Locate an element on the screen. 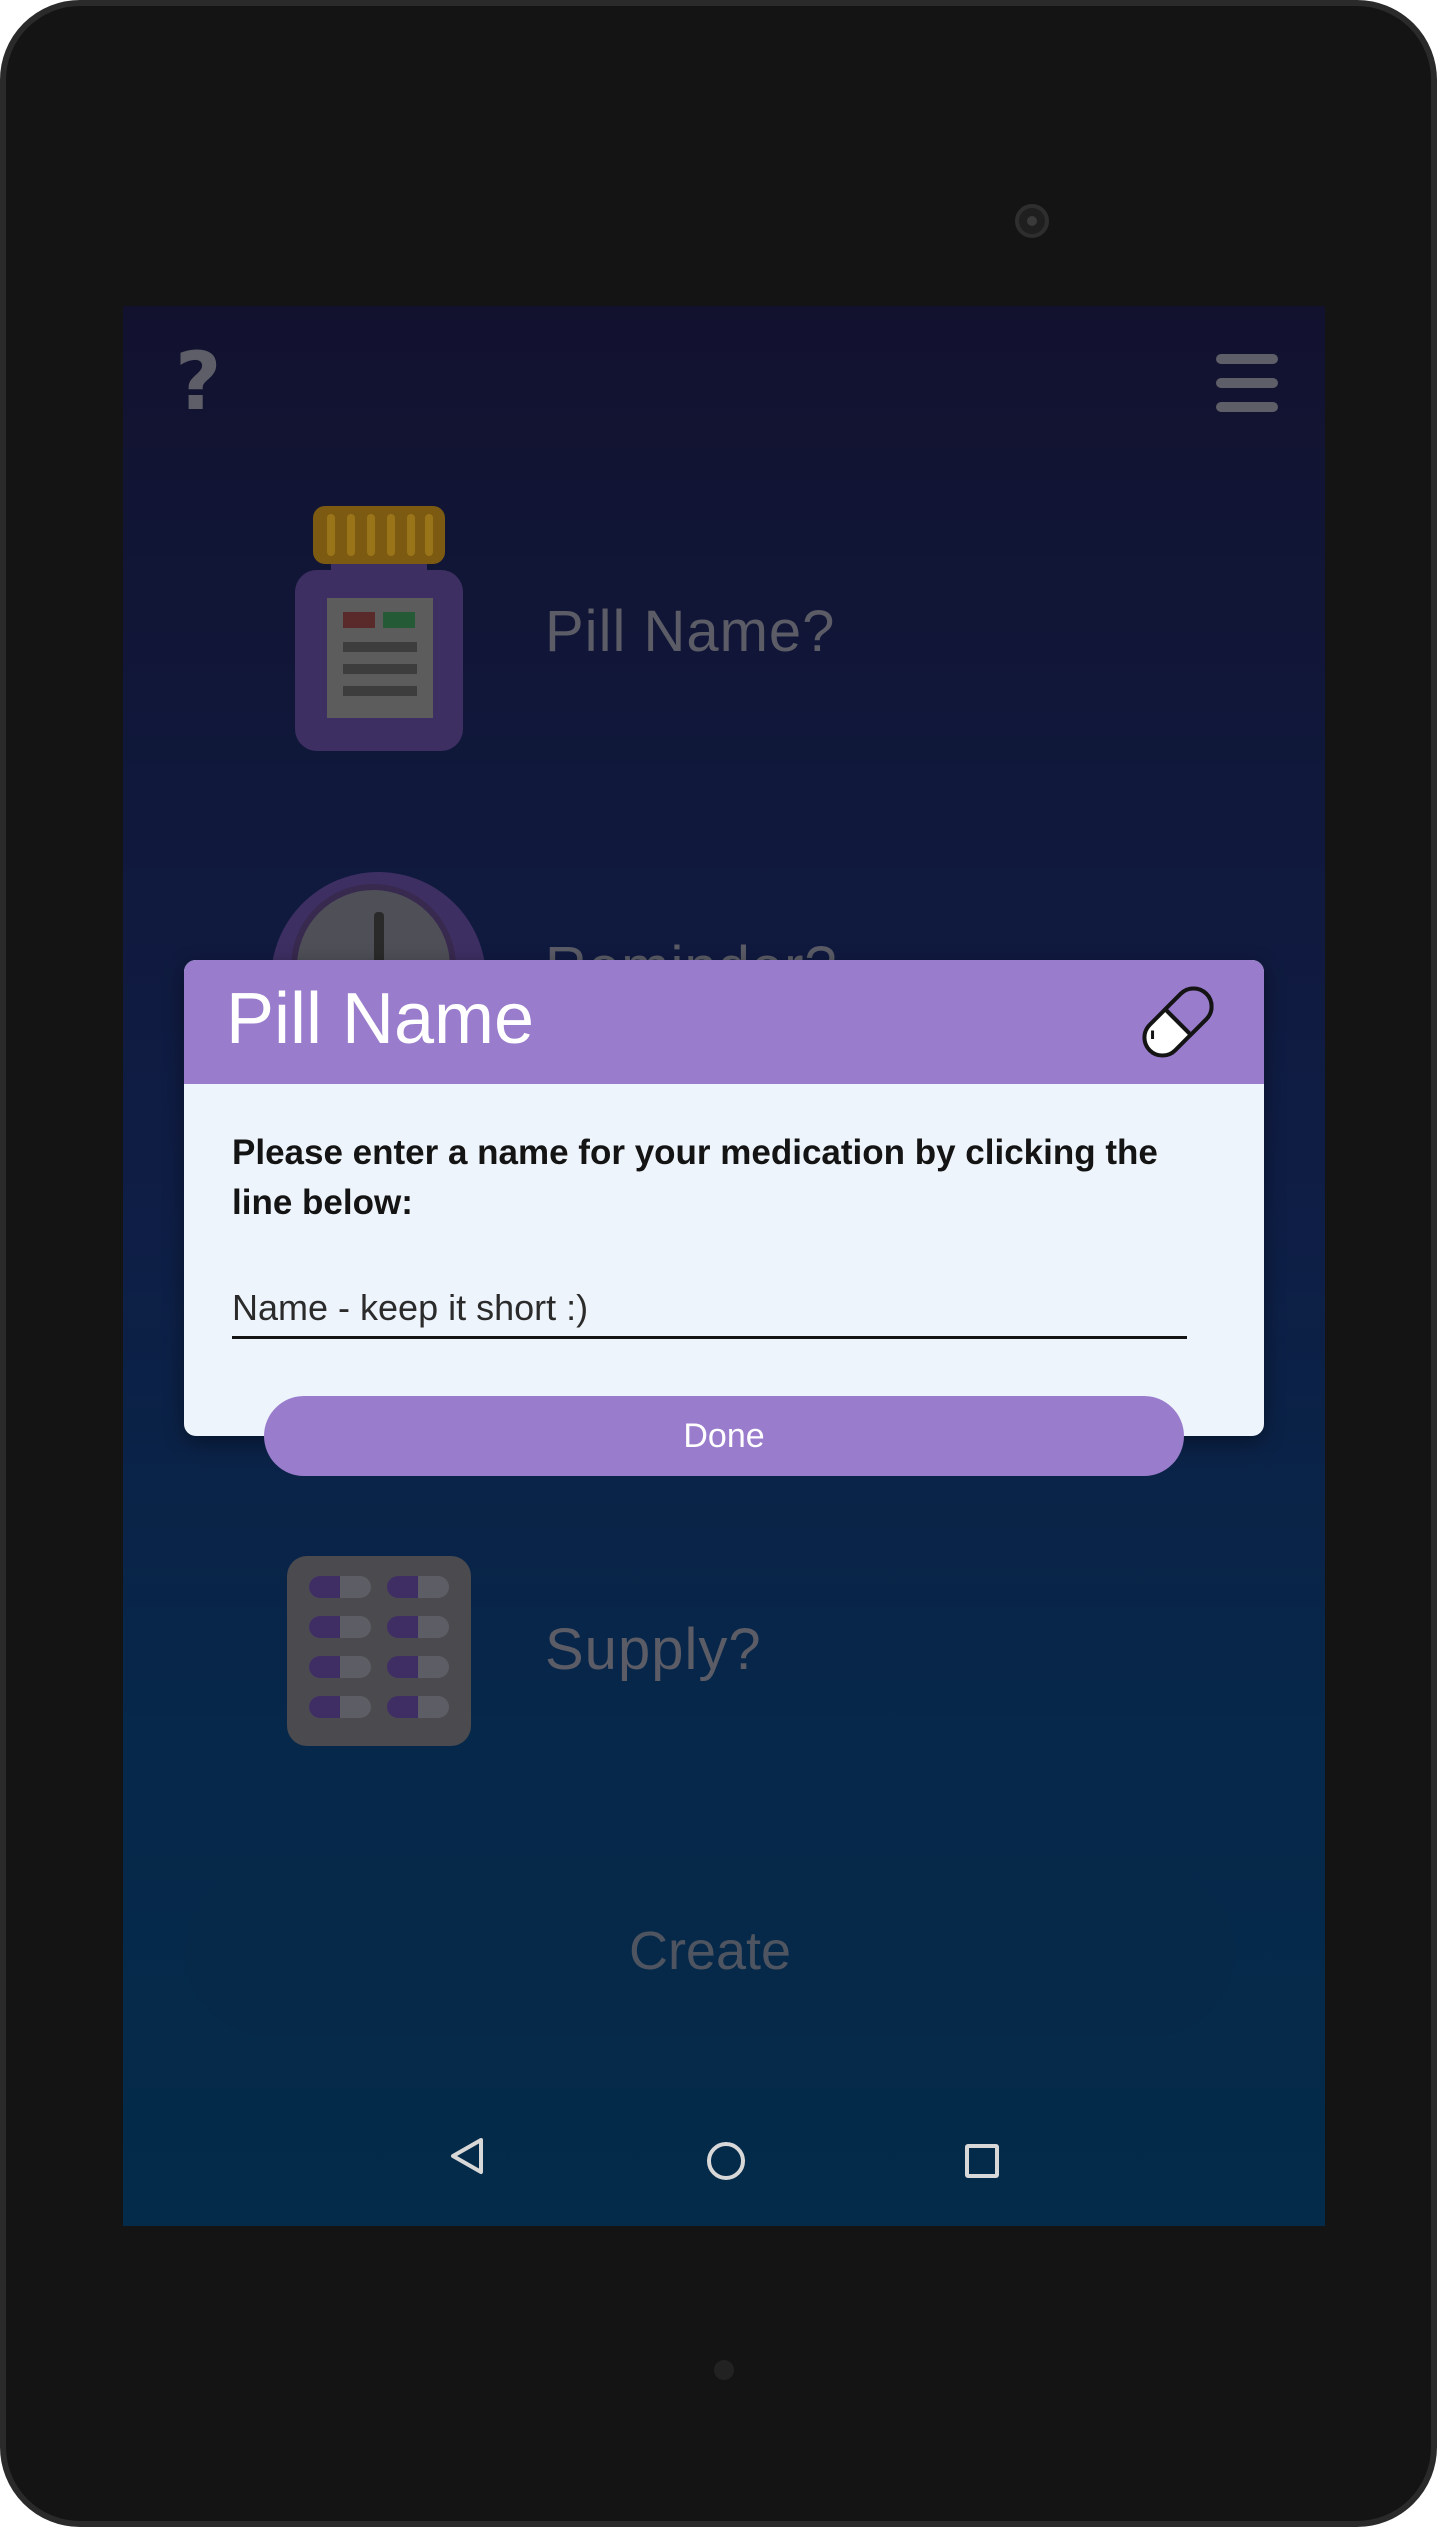 The width and height of the screenshot is (1437, 2527). supply-row-label: Supply? is located at coordinates (653, 1649).